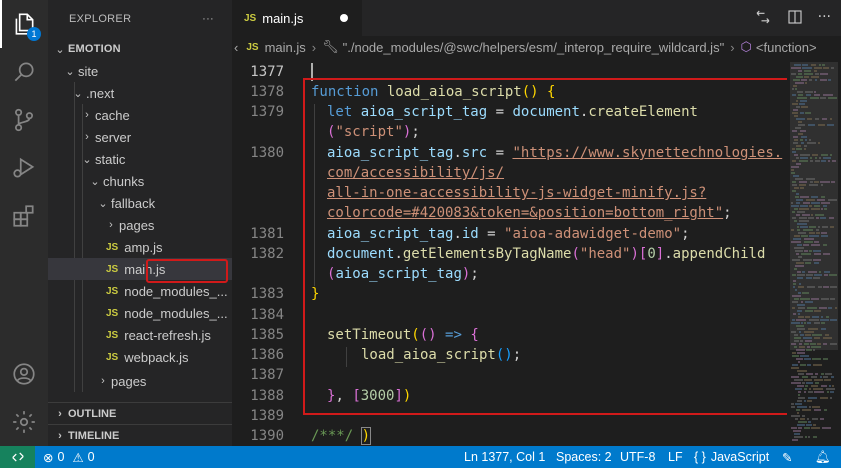 The image size is (841, 468). I want to click on cursor-position: Ln 1377, Col 1, so click(504, 457).